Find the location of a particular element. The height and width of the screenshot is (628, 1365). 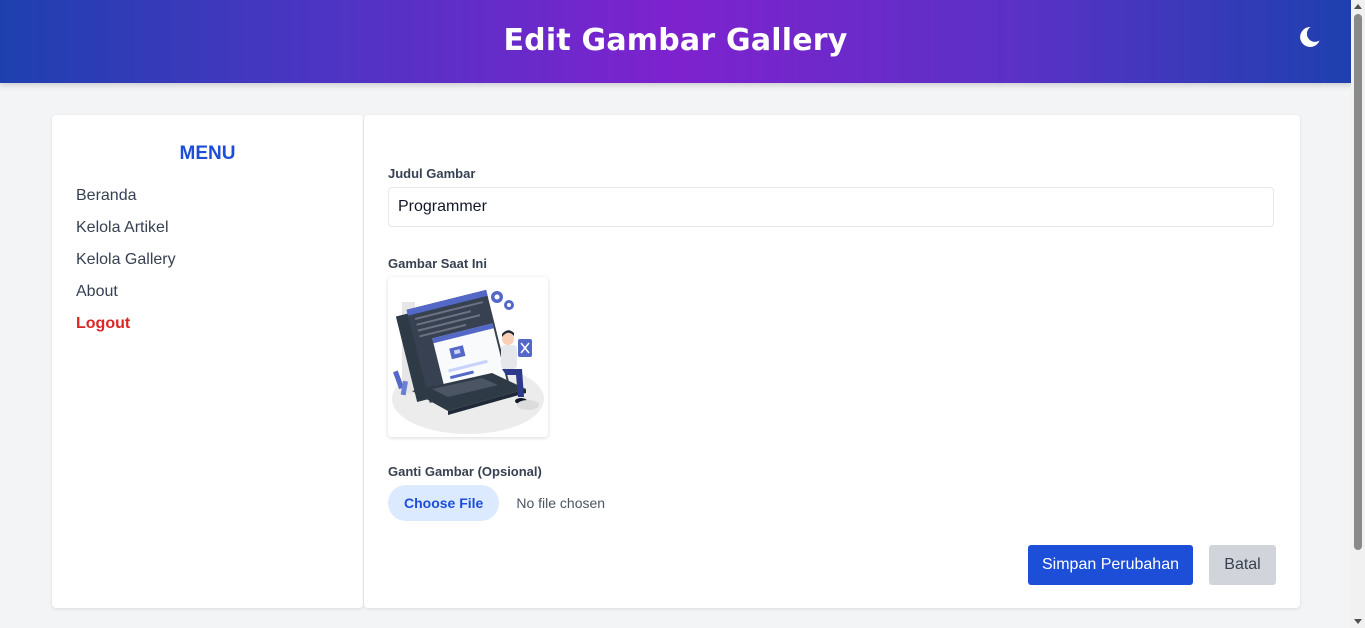

current-image is located at coordinates (468, 357).